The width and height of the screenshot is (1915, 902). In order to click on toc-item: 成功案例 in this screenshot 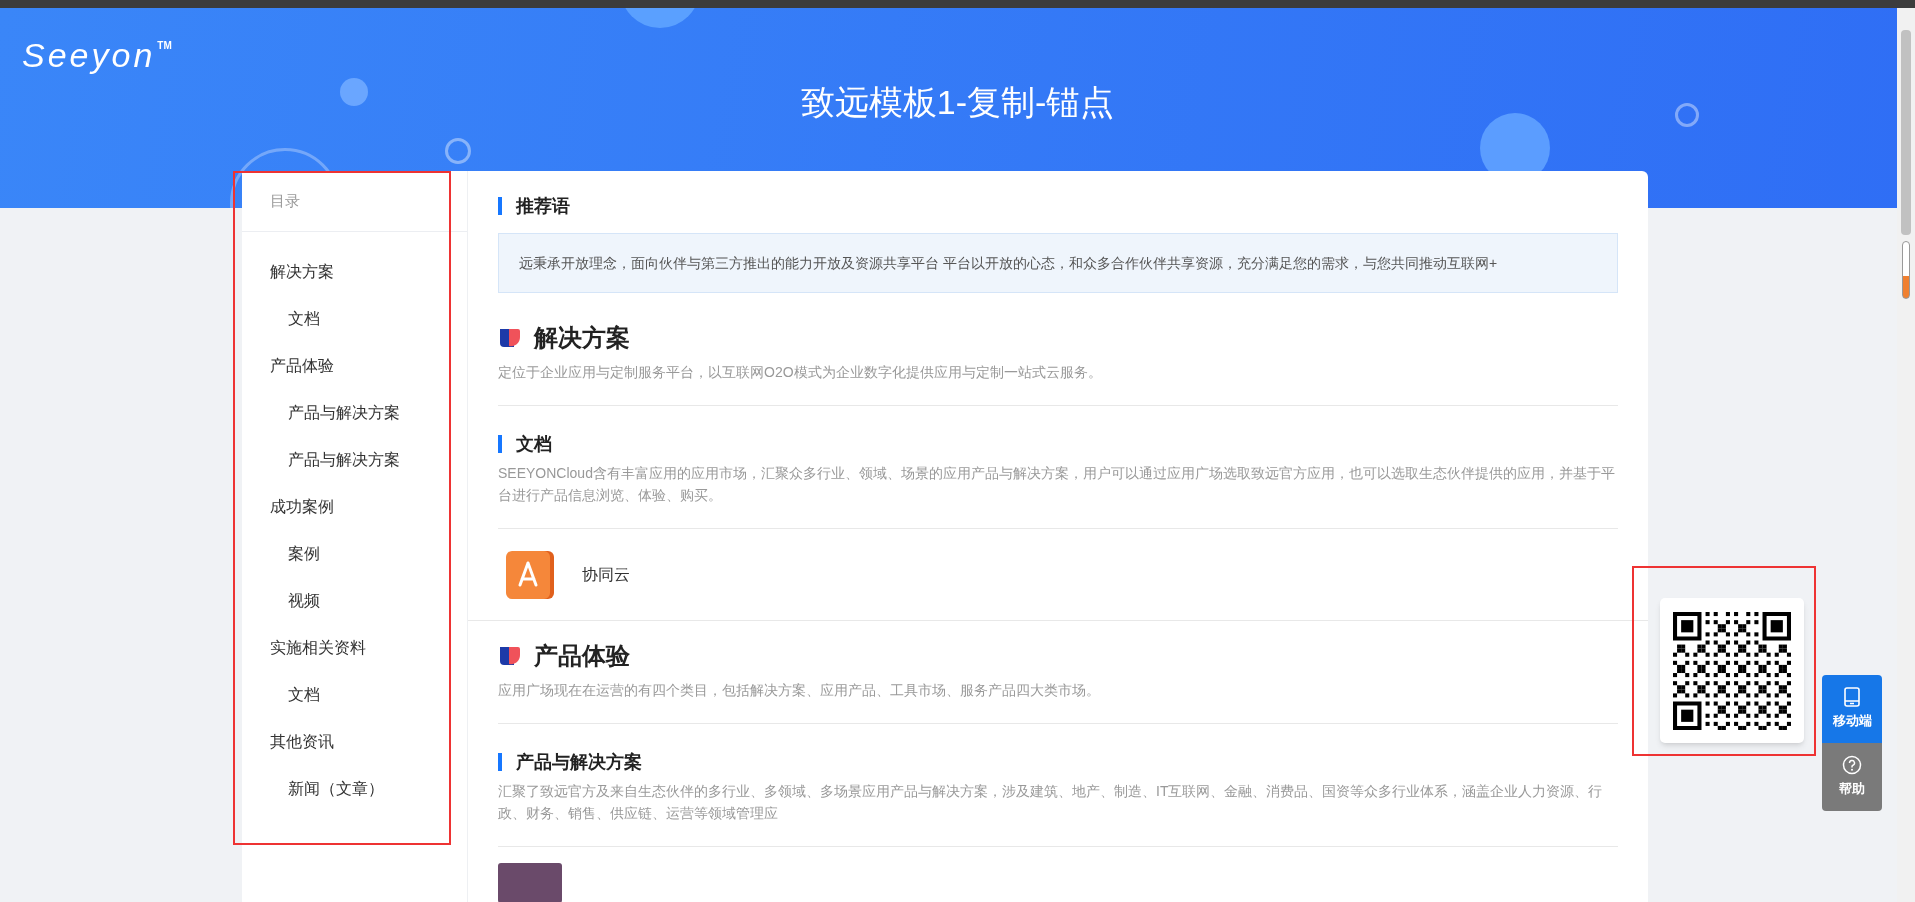, I will do `click(354, 506)`.